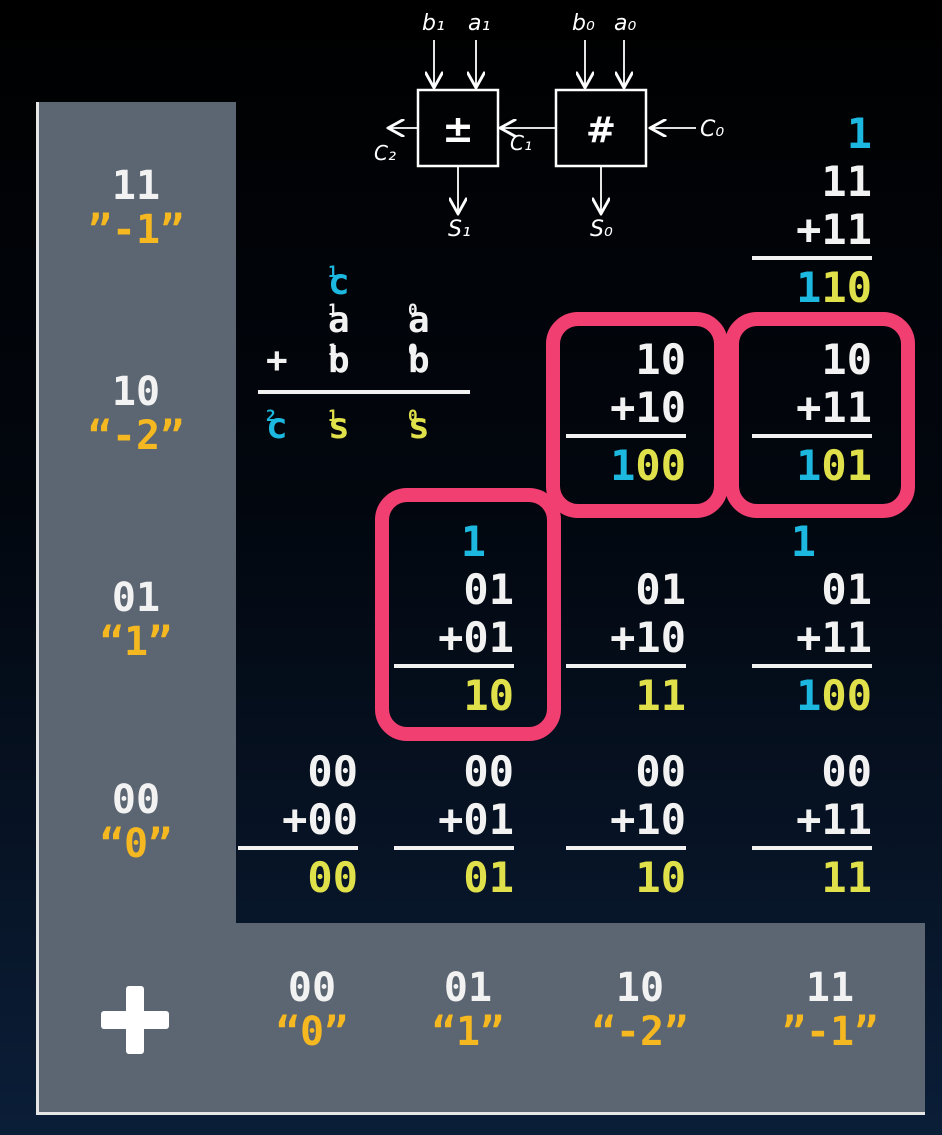 This screenshot has height=1135, width=942. I want to click on row-label-11: 11 ”-1”, so click(136, 208).